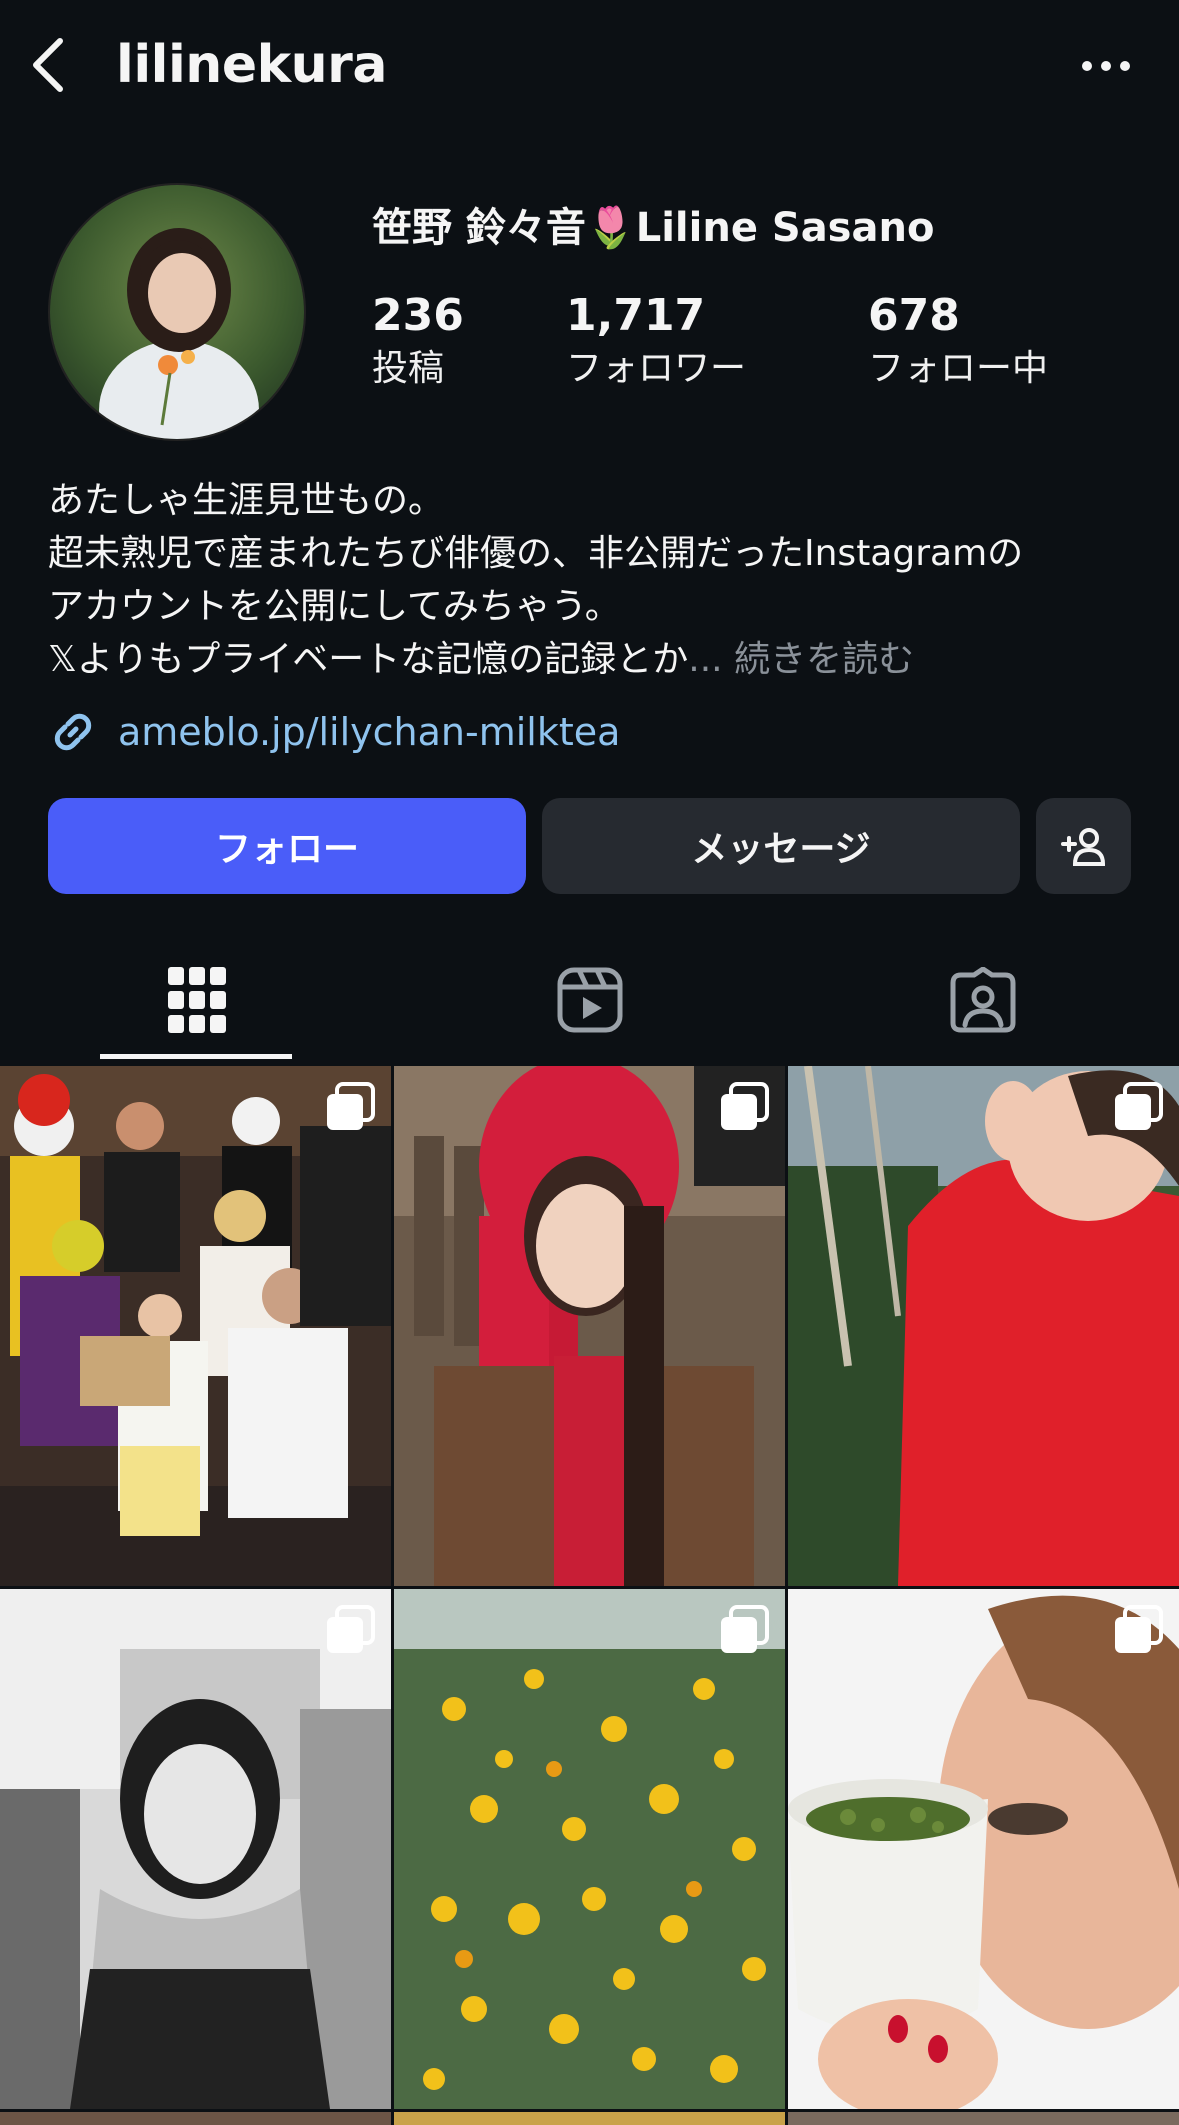 This screenshot has height=2125, width=1179. I want to click on link-icon, so click(73, 732).